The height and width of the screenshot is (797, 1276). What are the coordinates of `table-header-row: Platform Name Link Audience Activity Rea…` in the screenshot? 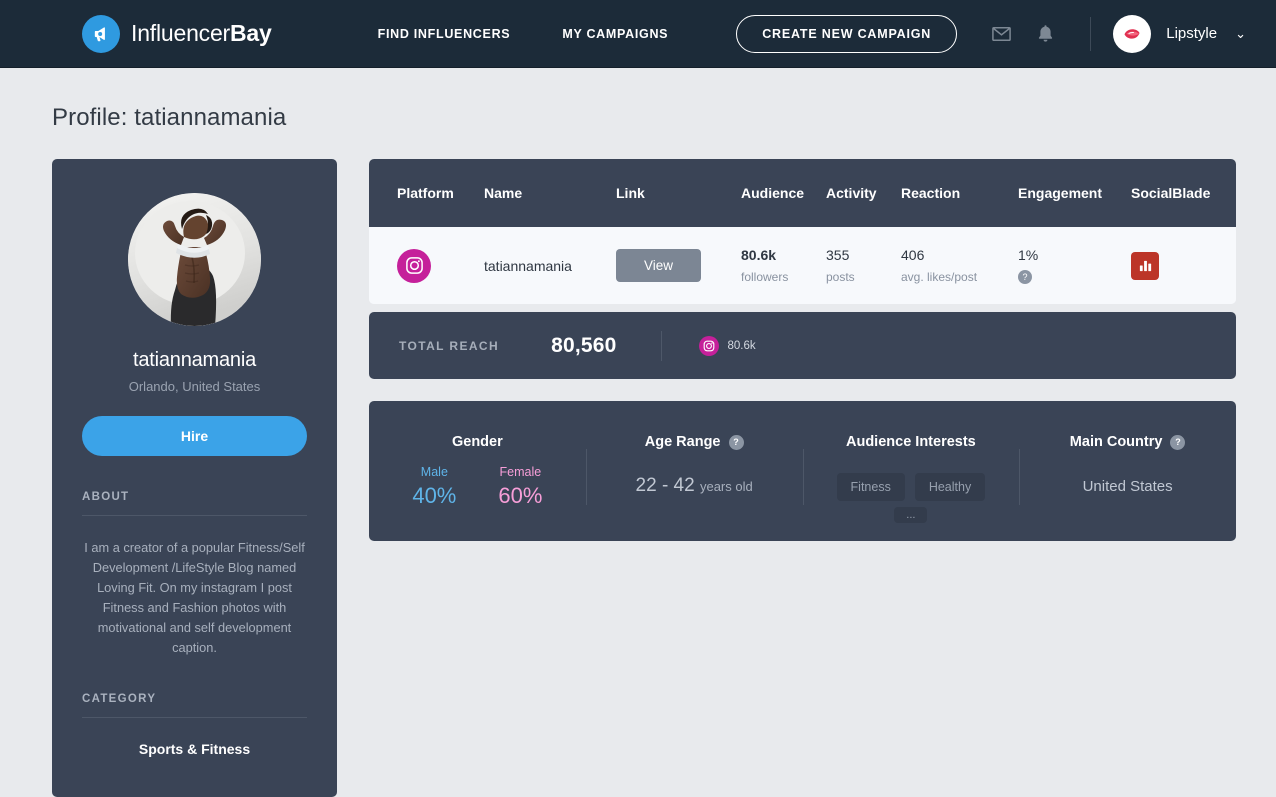 It's located at (802, 193).